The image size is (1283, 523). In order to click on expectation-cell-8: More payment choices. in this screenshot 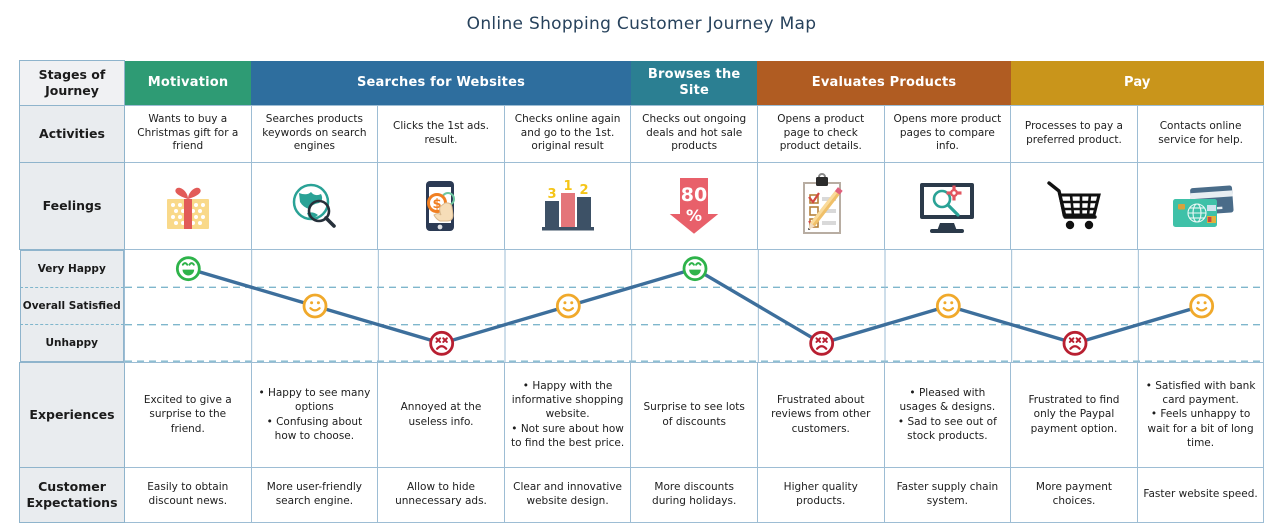, I will do `click(1074, 494)`.